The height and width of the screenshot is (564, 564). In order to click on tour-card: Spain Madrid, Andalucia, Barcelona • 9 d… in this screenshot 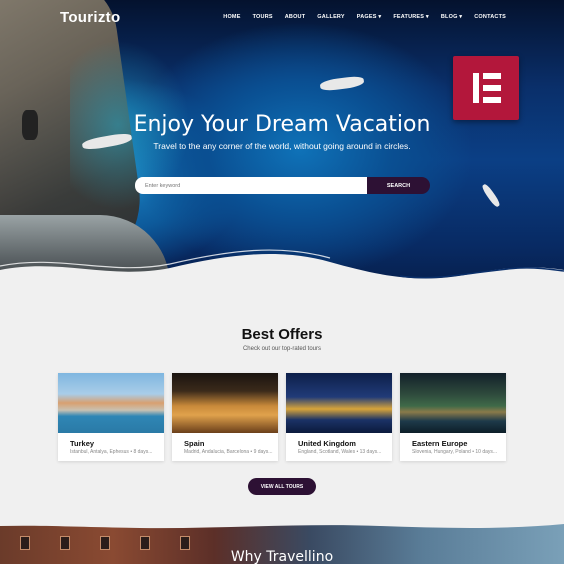, I will do `click(225, 417)`.